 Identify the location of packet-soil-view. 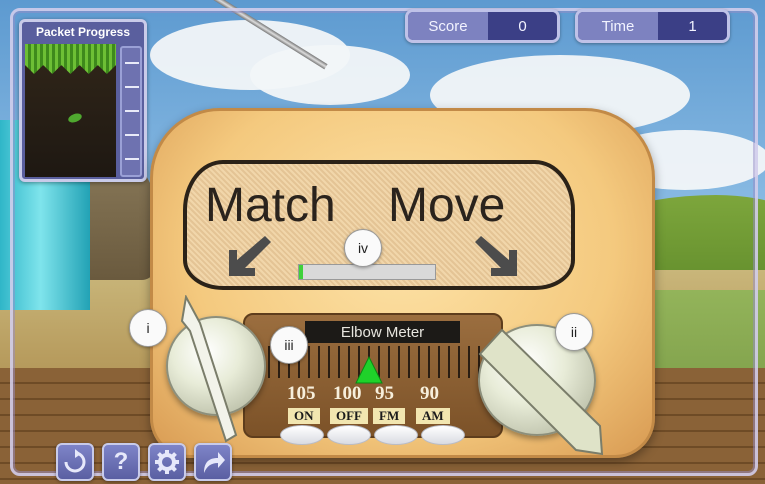
(70, 110).